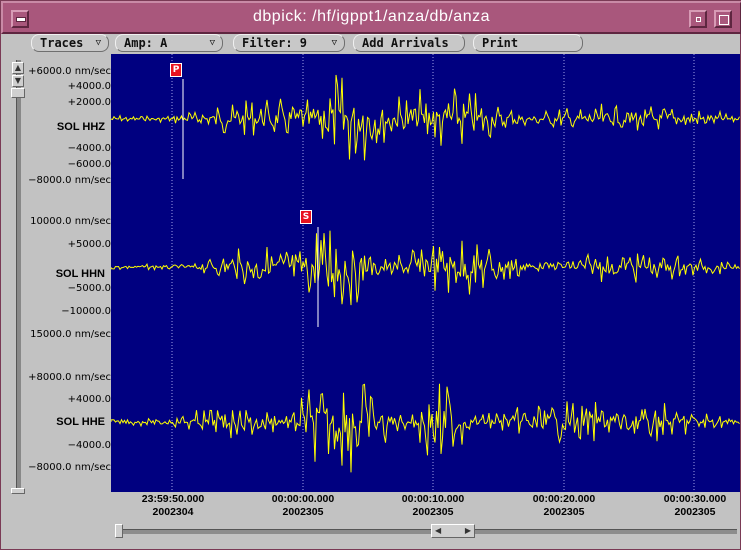 Image resolution: width=741 pixels, height=550 pixels. What do you see at coordinates (425, 268) in the screenshot?
I see `trace-hhn` at bounding box center [425, 268].